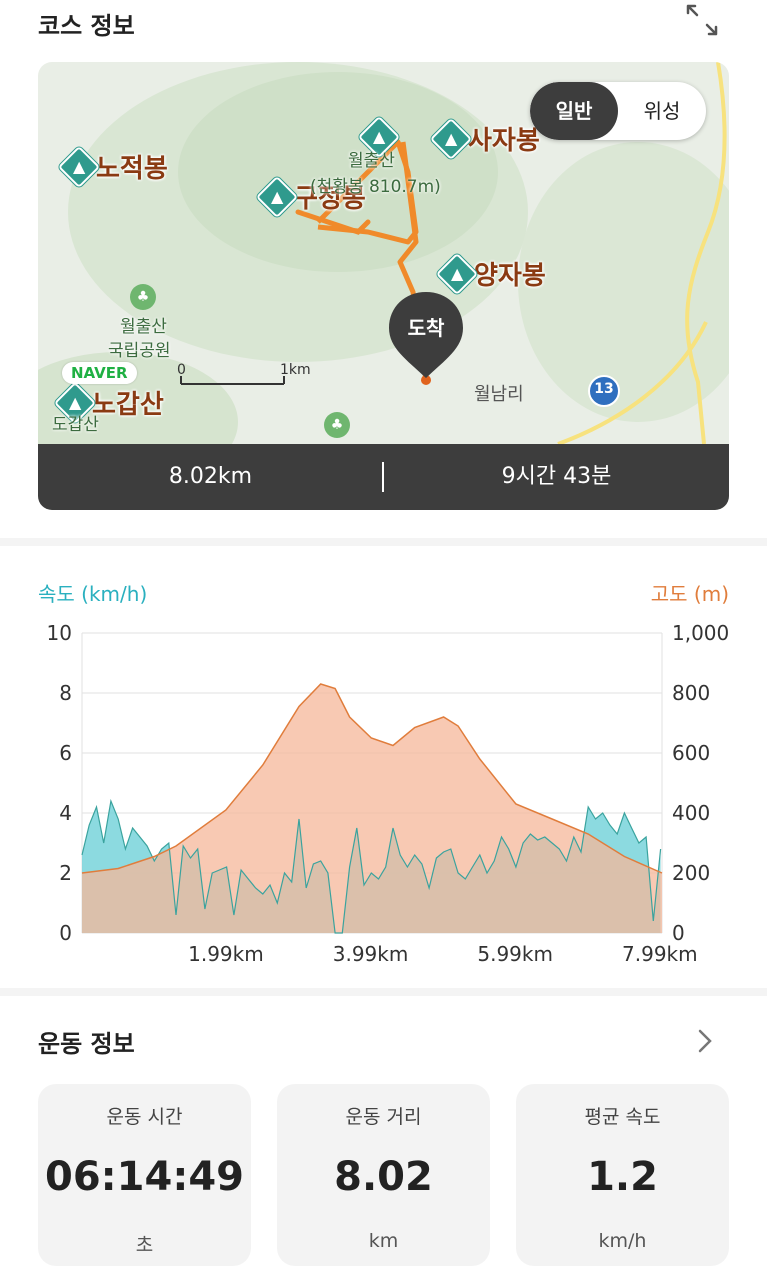  What do you see at coordinates (705, 1041) in the screenshot?
I see `chevron-right-icon` at bounding box center [705, 1041].